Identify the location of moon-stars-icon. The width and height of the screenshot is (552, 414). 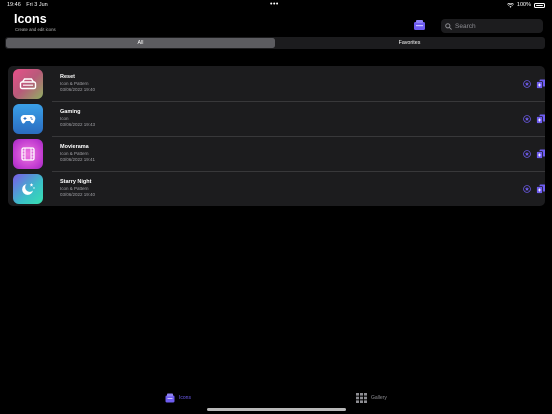
(28, 189).